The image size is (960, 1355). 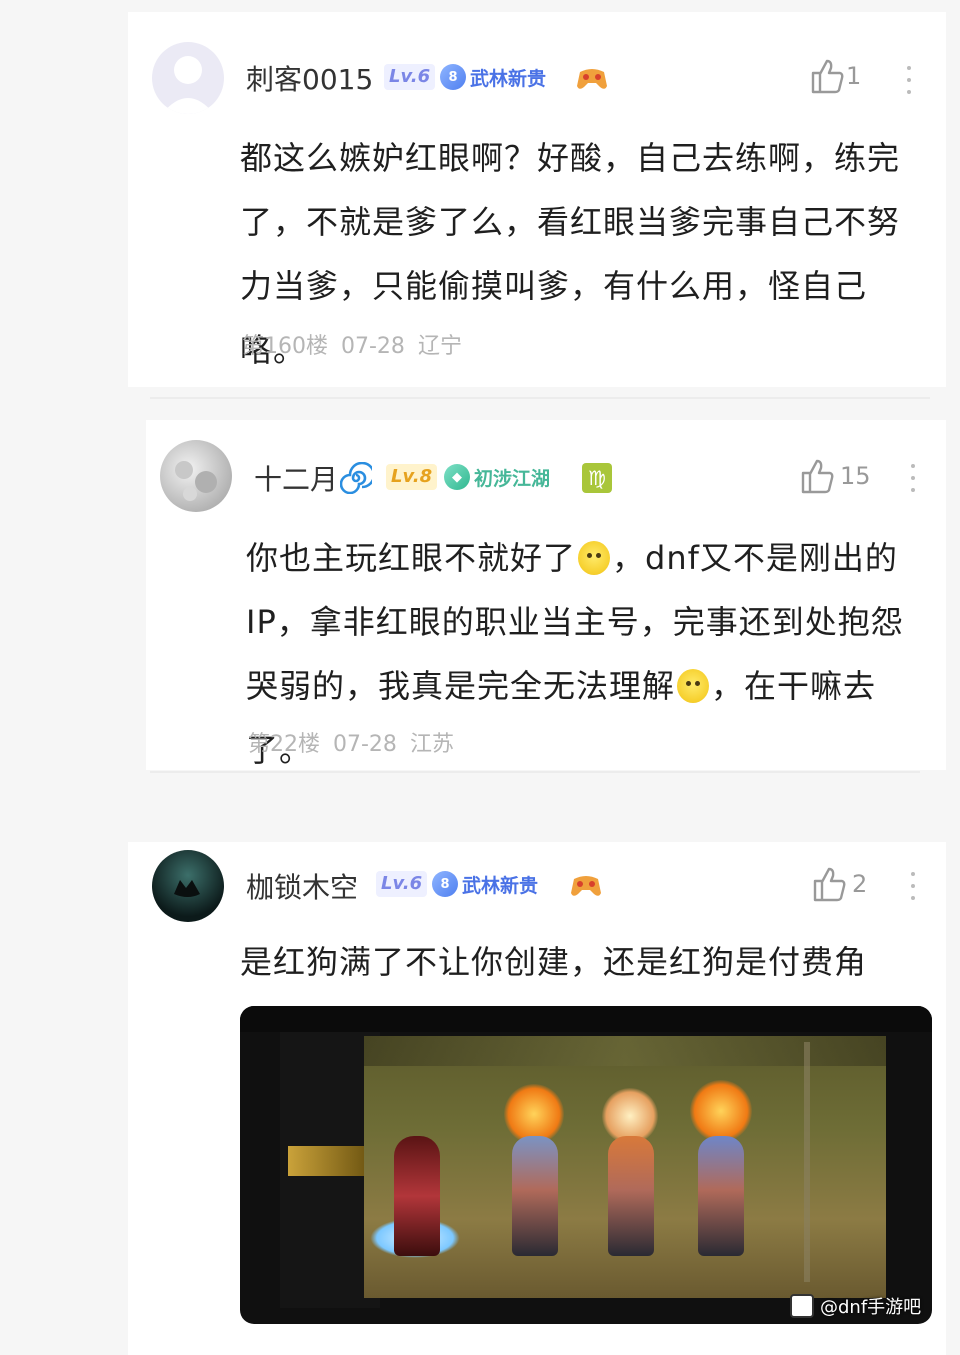 I want to click on watermark-text: @dnf手游吧, so click(x=871, y=1307).